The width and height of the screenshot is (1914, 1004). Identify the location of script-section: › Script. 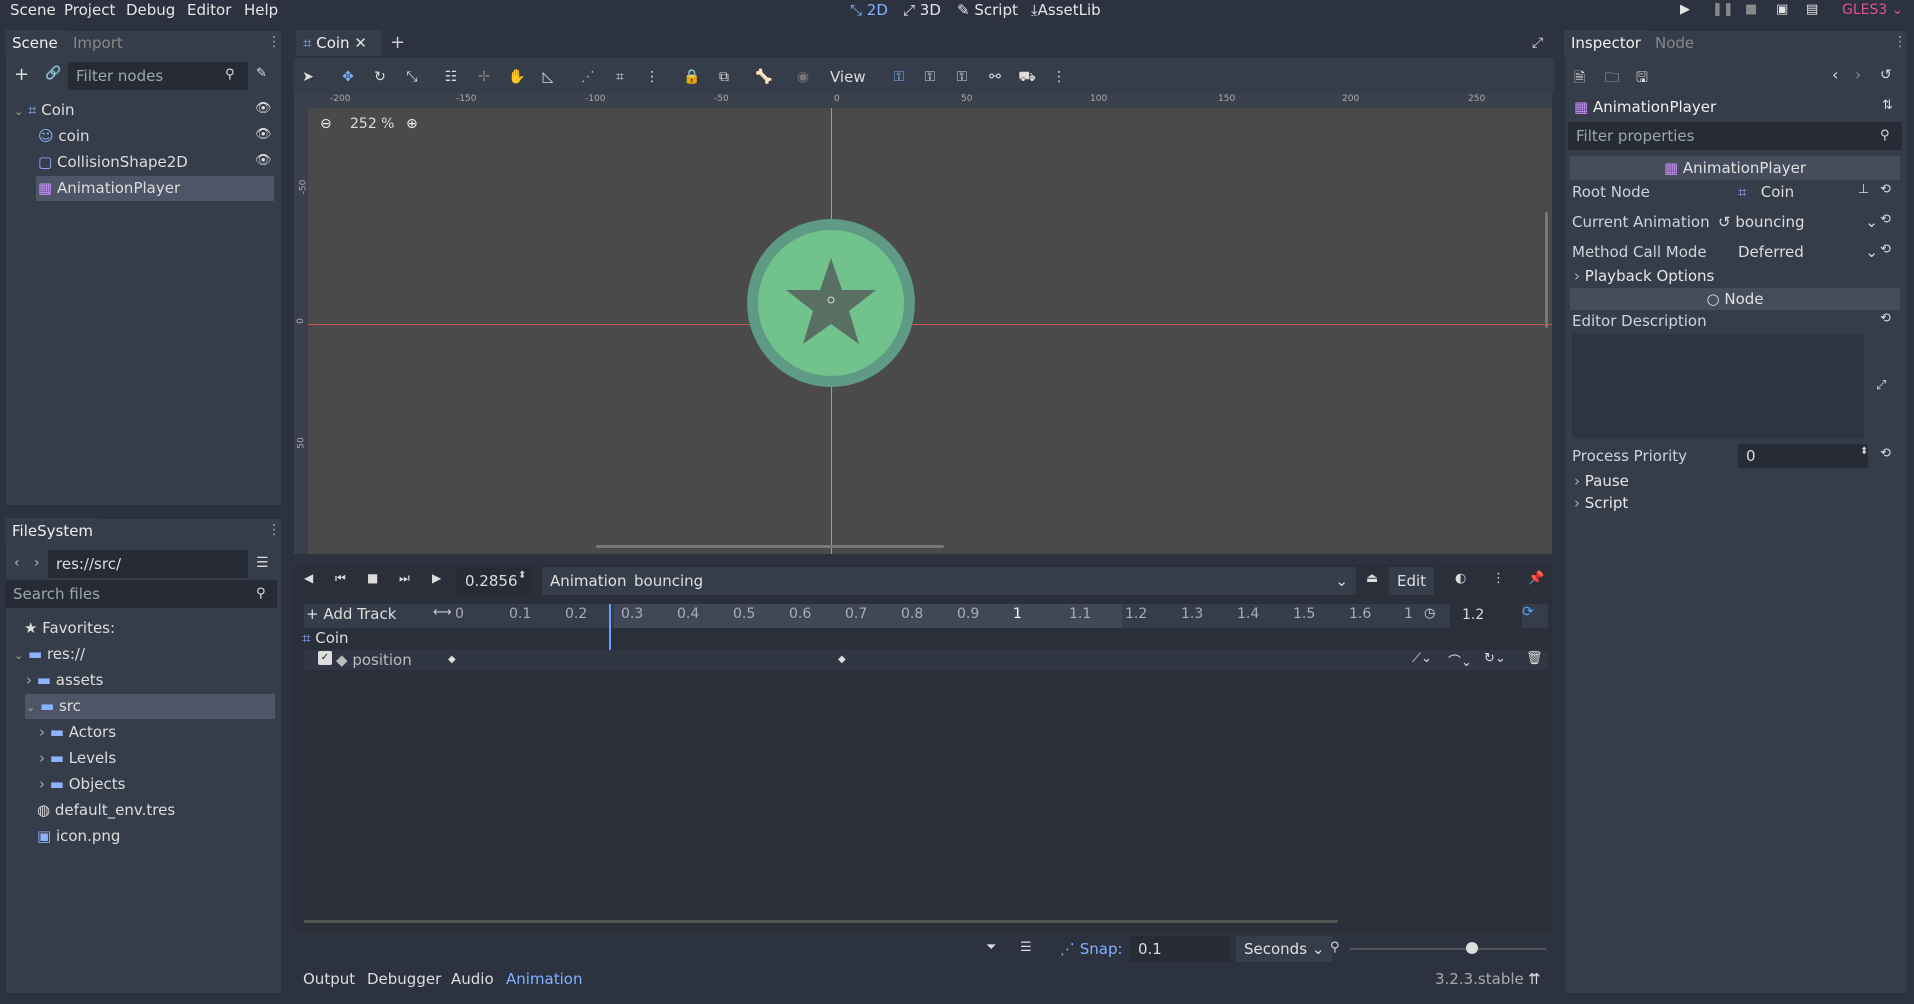
(1601, 503).